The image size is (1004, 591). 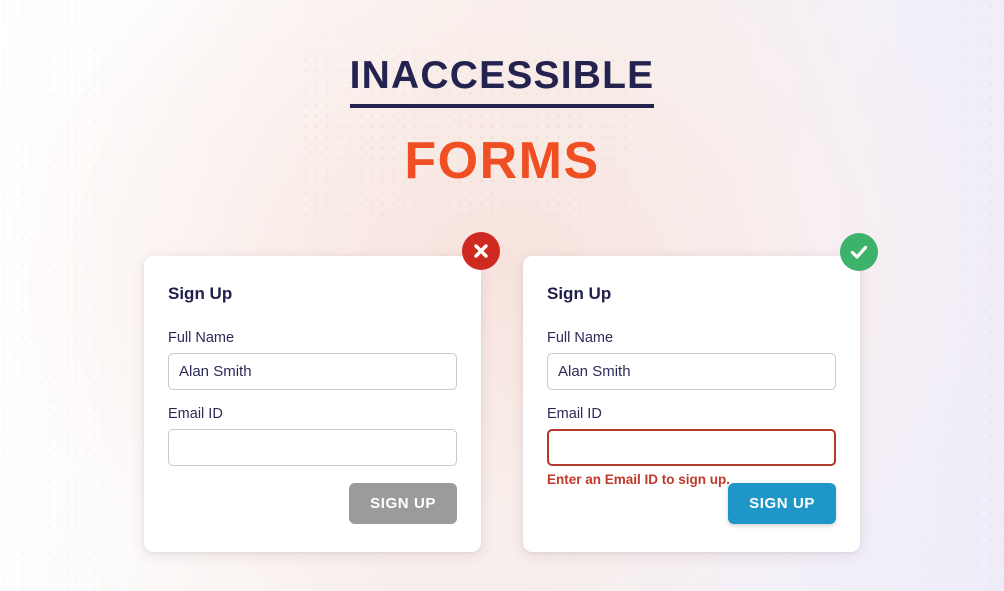 I want to click on signup-button-inaccessible: SIGN UP, so click(x=403, y=503).